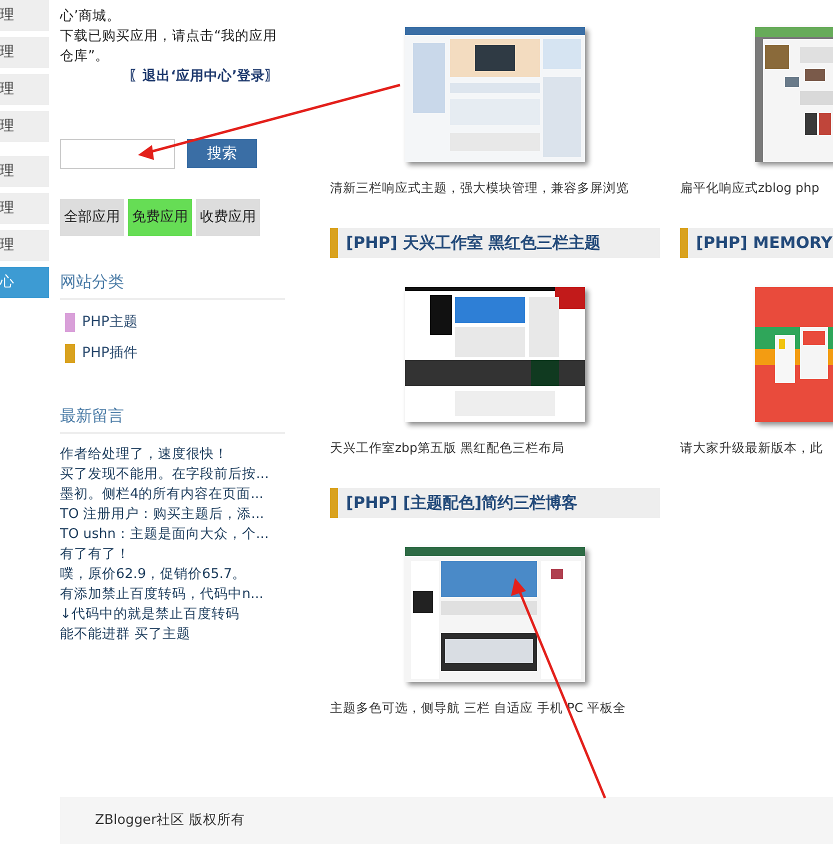 The height and width of the screenshot is (844, 833). Describe the element at coordinates (750, 188) in the screenshot. I see `app-description: 扁平化响应式zblog php` at that location.